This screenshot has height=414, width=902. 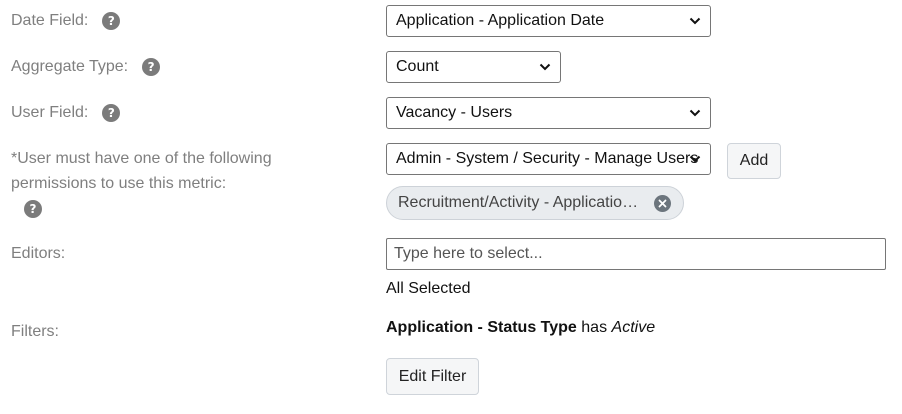 I want to click on permission-select: Admin - System / Security - Manage Users, so click(x=548, y=159).